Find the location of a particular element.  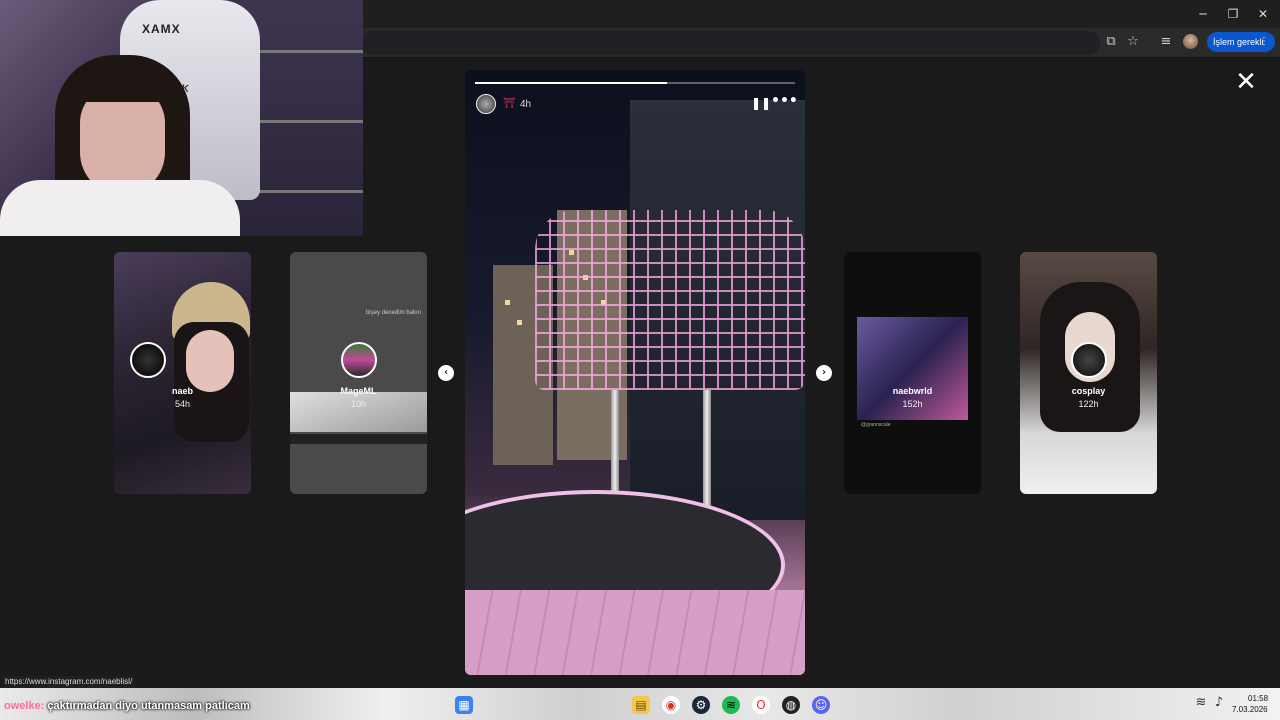

reading-list-icon: ≡ is located at coordinates (1166, 42).